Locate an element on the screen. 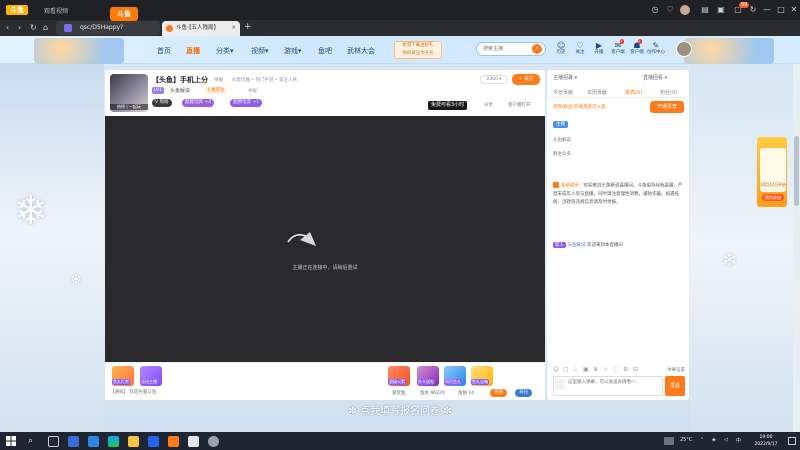 The height and width of the screenshot is (450, 800). anchor-recruit-link: 主播招募 ▾ is located at coordinates (565, 77).